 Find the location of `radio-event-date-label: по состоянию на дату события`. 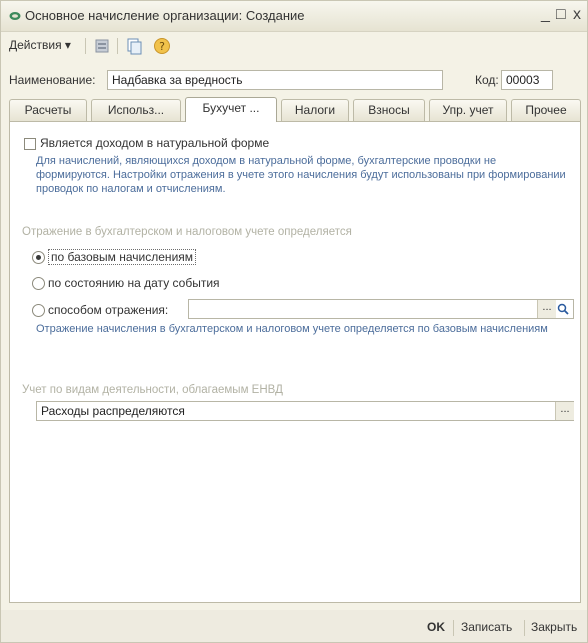

radio-event-date-label: по состоянию на дату события is located at coordinates (134, 283).